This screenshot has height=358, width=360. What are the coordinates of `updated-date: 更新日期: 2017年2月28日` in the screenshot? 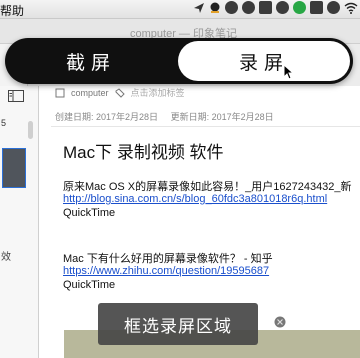 It's located at (222, 117).